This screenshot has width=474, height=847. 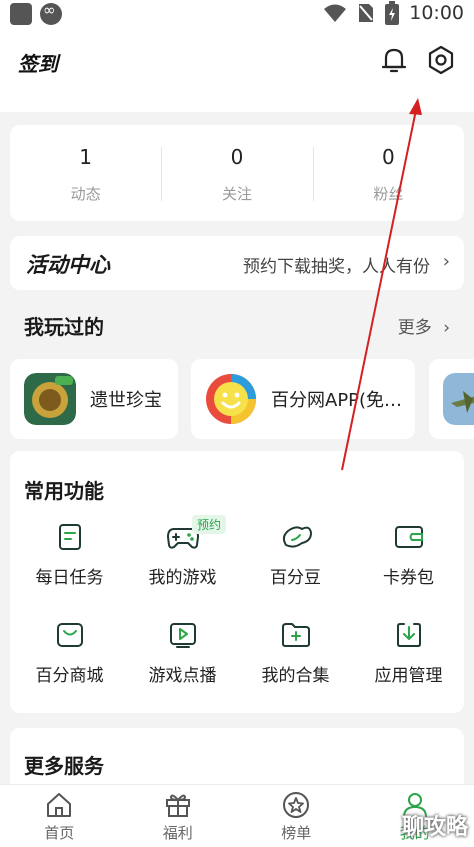 What do you see at coordinates (236, 194) in the screenshot?
I see `stat-label: 关注` at bounding box center [236, 194].